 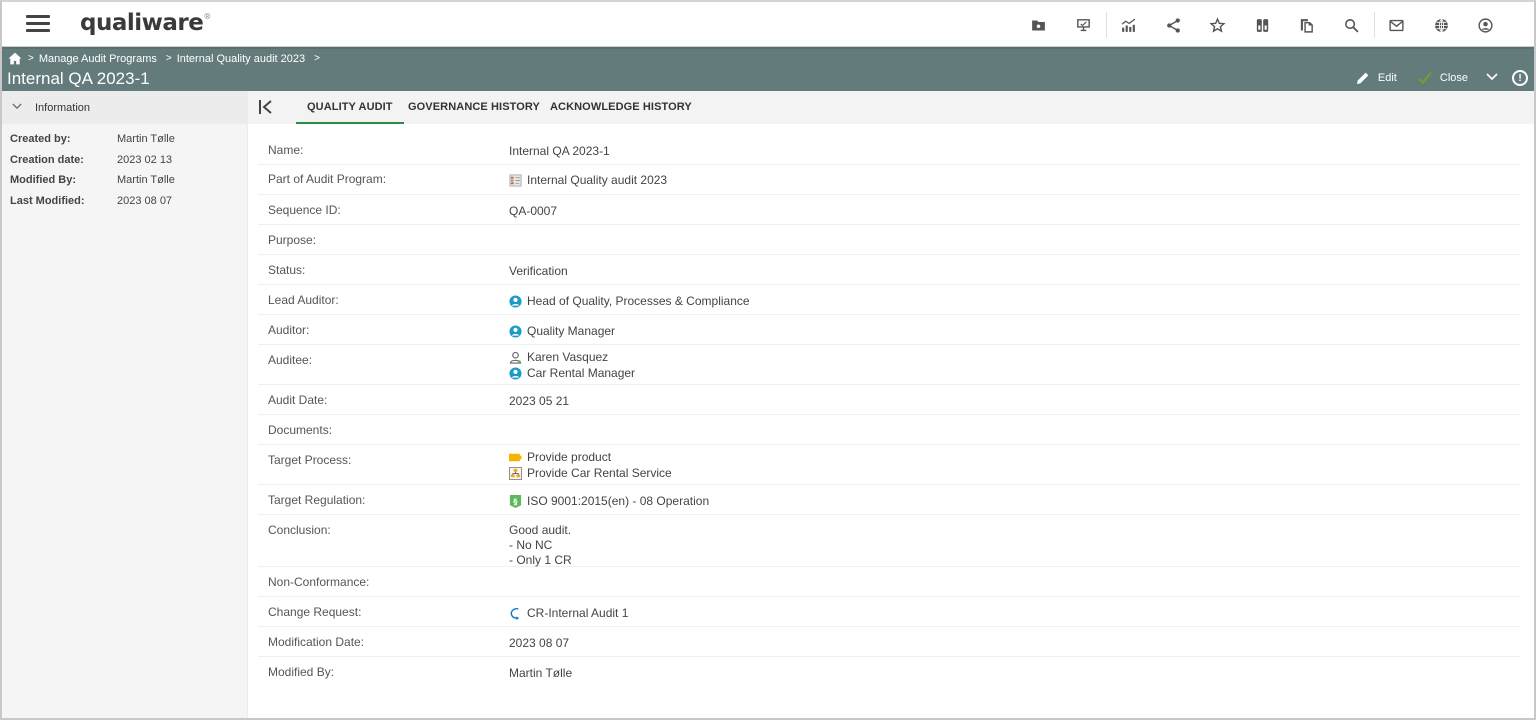 I want to click on process-diagram-icon, so click(x=515, y=473).